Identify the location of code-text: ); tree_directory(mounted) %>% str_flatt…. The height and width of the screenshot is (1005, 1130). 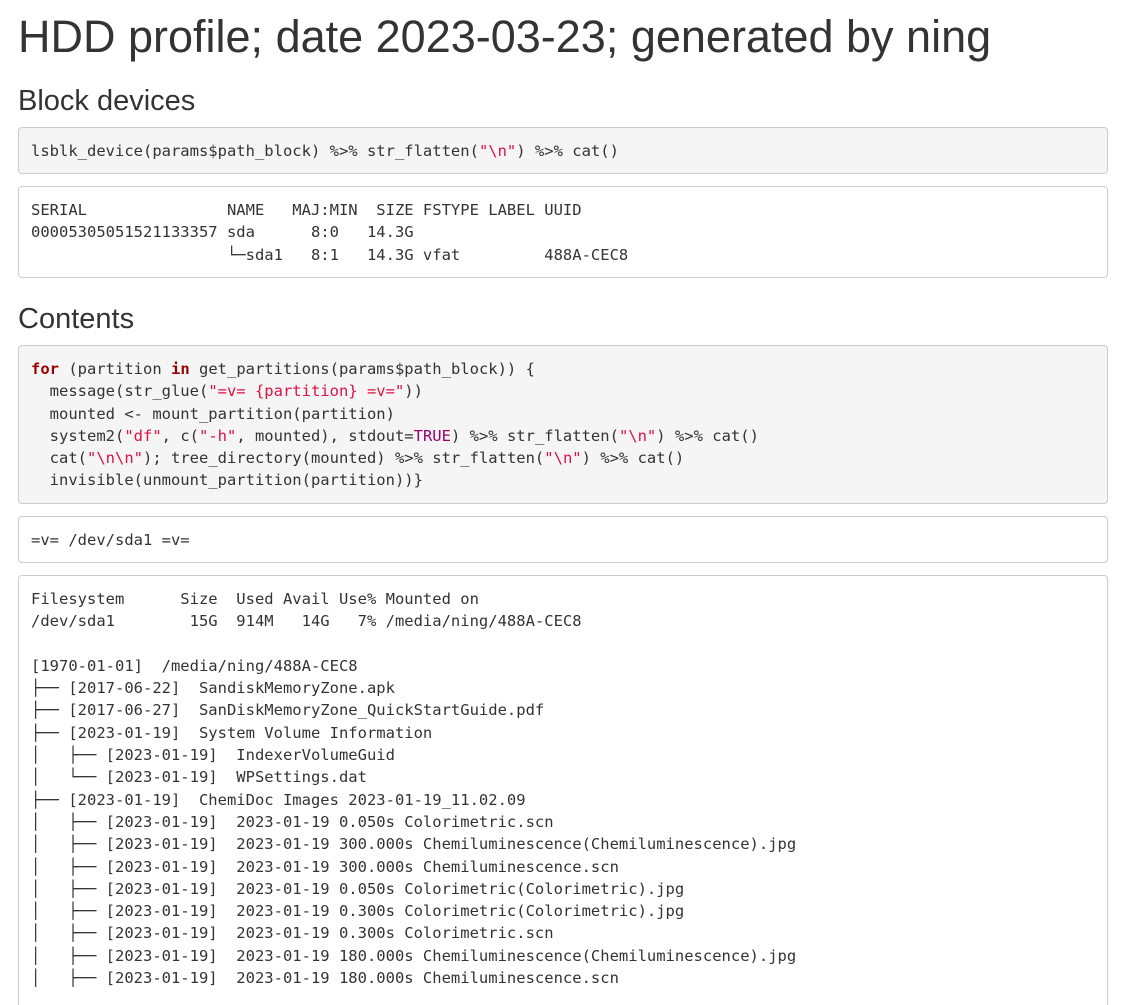
(344, 458).